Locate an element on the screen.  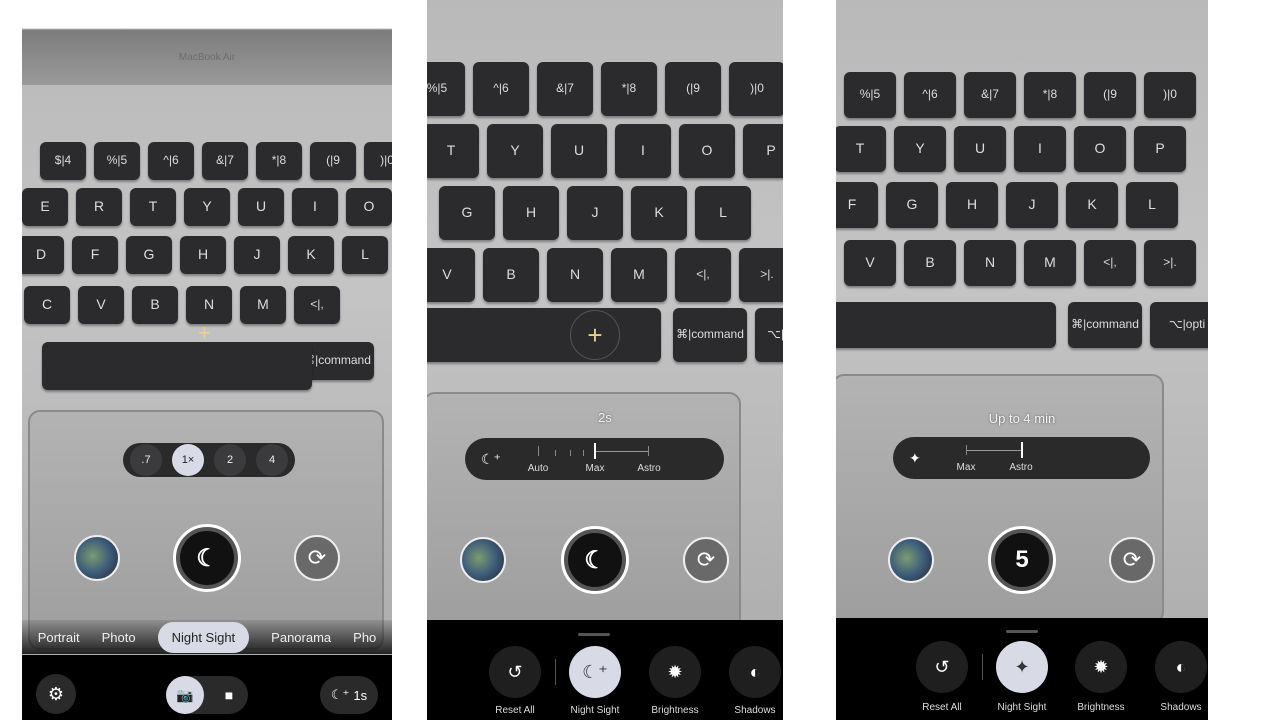
mode-photo: Photo is located at coordinates (119, 637).